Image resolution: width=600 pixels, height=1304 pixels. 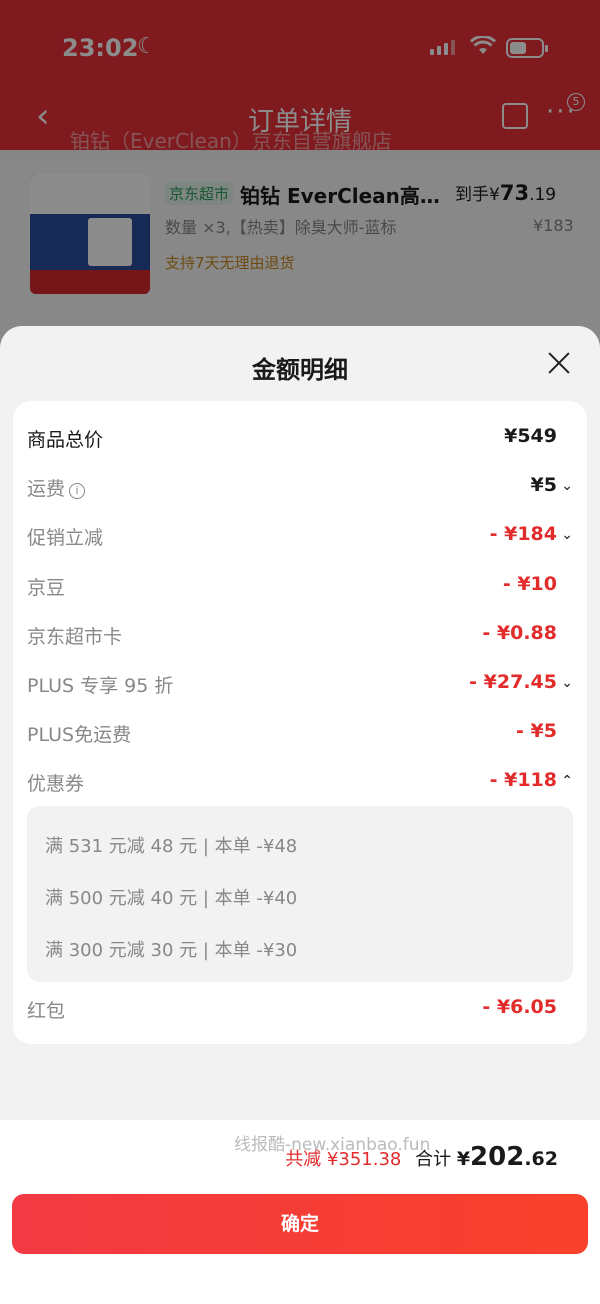 I want to click on row-red-packet: 红包 - ¥6.05, so click(x=300, y=1008).